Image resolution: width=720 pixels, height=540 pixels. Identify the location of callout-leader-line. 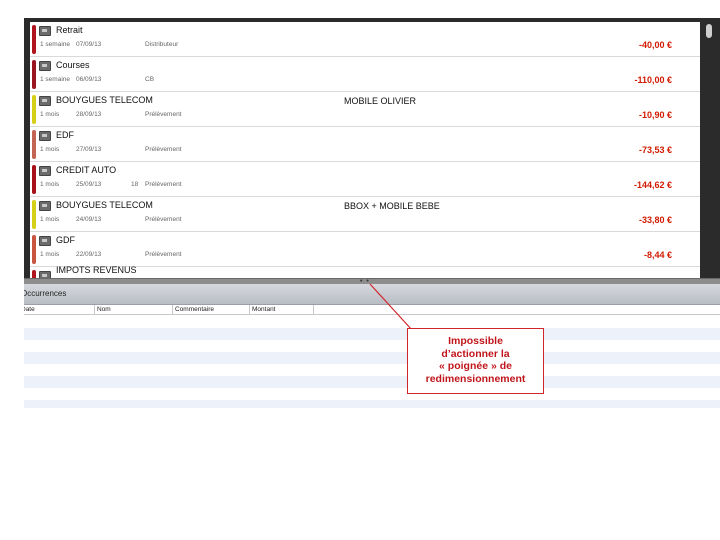
(391, 307).